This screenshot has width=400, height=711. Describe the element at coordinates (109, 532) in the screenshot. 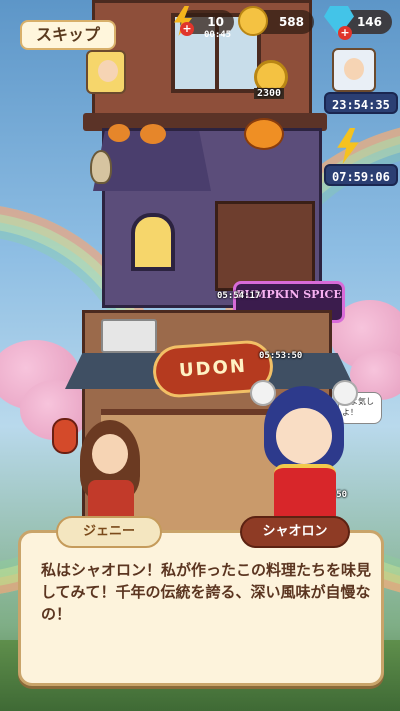

I see `speaker-name-jenny: ジェニー` at that location.